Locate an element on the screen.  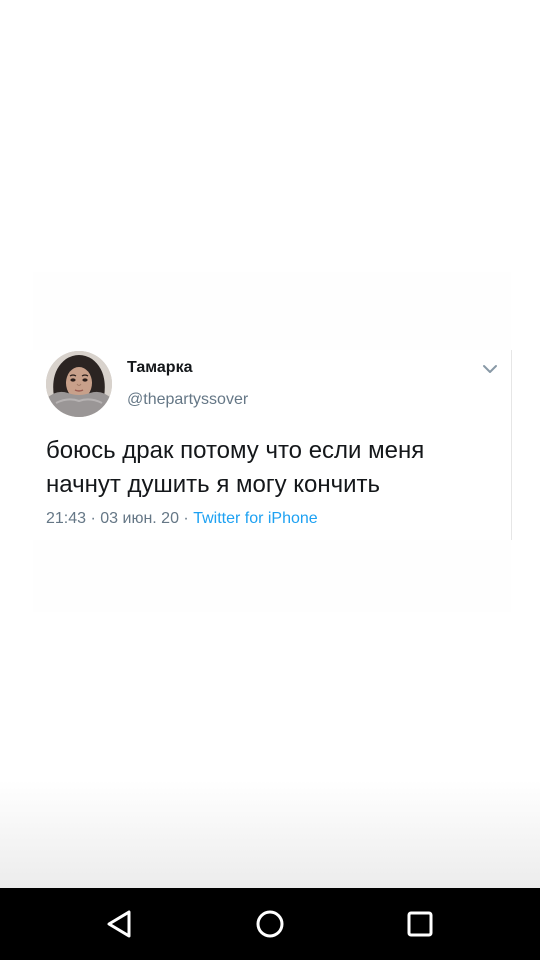
avatar-photo is located at coordinates (79, 384).